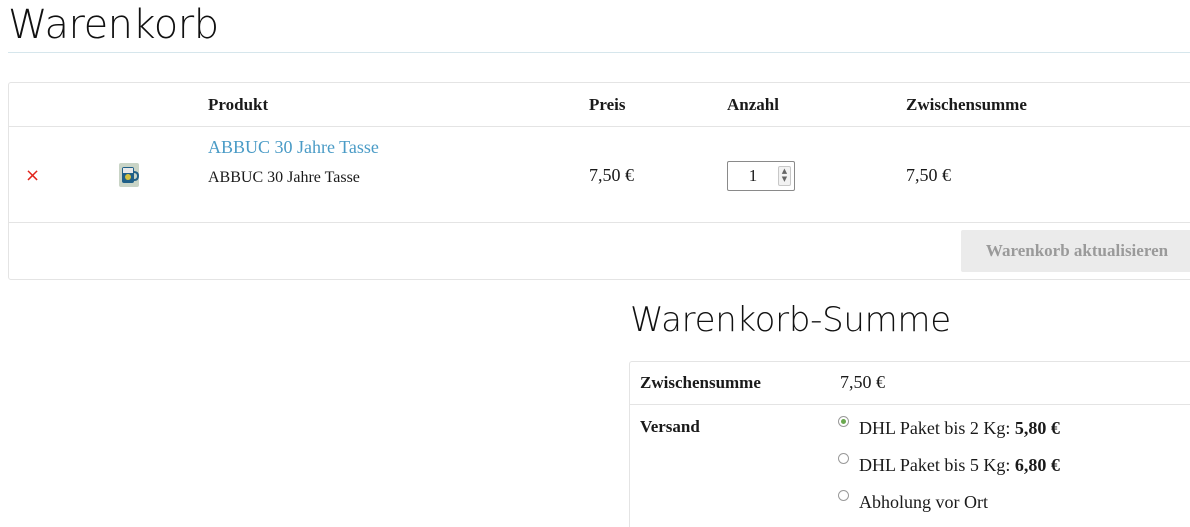 The width and height of the screenshot is (1190, 527). What do you see at coordinates (843, 495) in the screenshot?
I see `shipping-radio-pickup` at bounding box center [843, 495].